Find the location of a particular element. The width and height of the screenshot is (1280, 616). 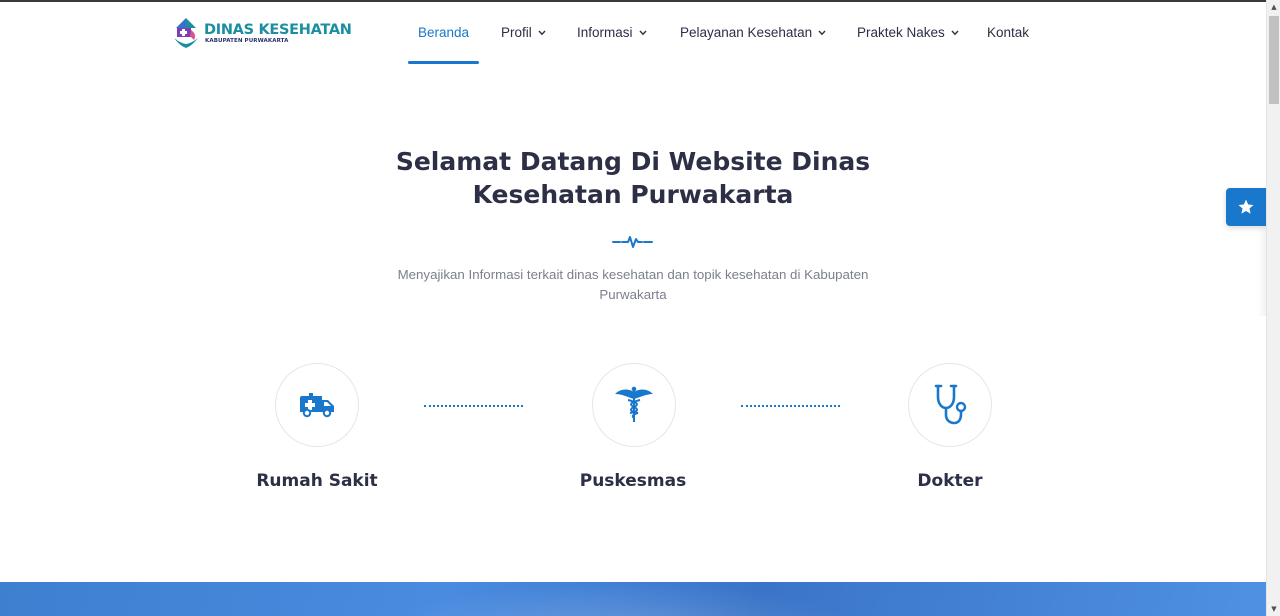

nav-item-label: Praktek Nakes is located at coordinates (901, 32).